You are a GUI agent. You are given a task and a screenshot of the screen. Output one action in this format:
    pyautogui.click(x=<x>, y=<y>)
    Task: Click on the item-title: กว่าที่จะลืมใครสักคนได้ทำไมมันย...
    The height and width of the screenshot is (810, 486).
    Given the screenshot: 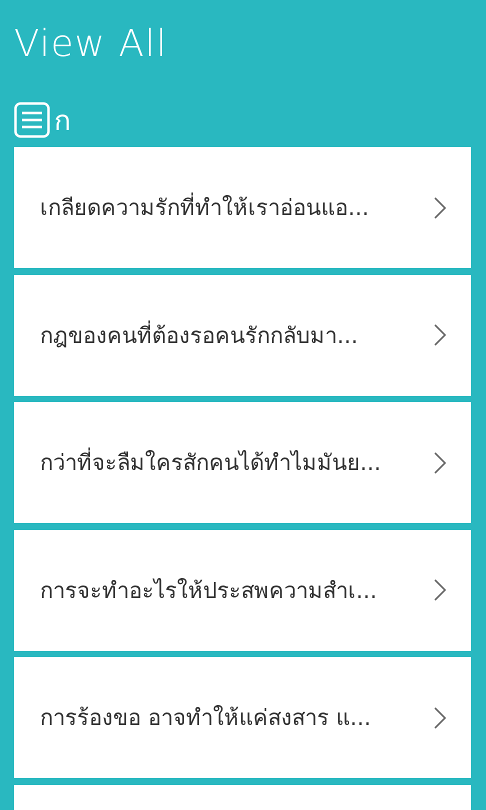 What is the action you would take?
    pyautogui.click(x=233, y=462)
    